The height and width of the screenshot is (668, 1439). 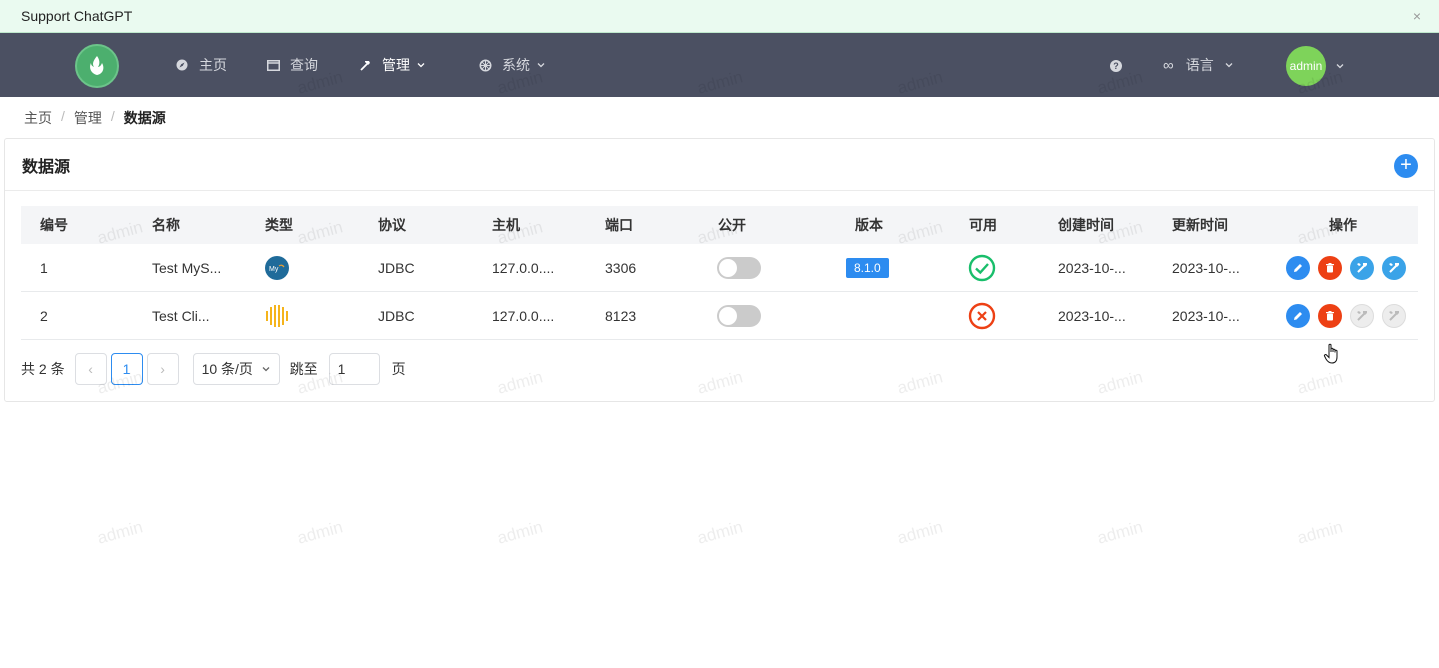 I want to click on flame-icon, so click(x=97, y=65).